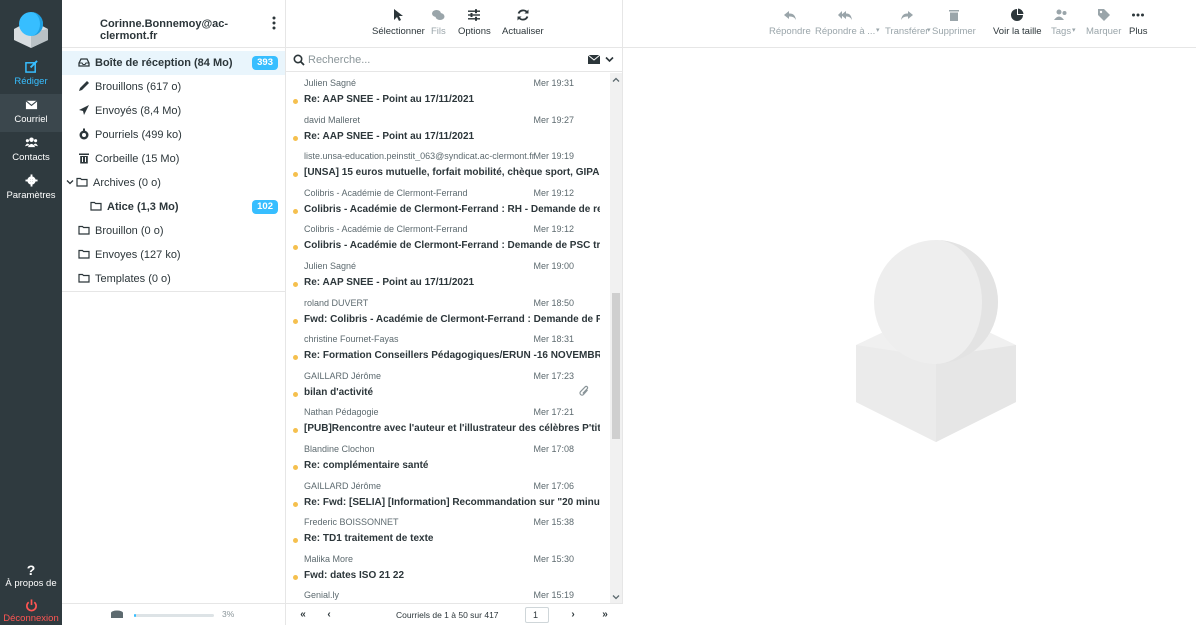  I want to click on tags-button: Tags, so click(1061, 20).